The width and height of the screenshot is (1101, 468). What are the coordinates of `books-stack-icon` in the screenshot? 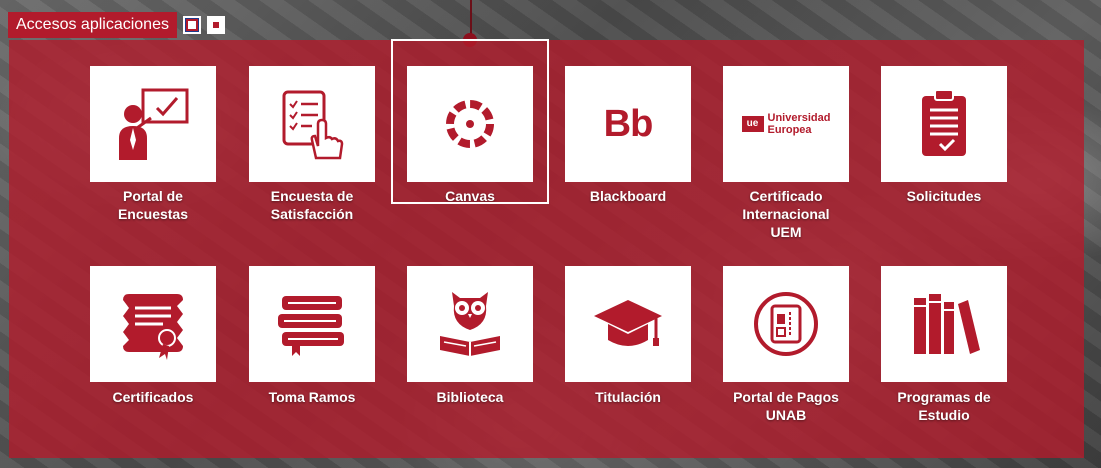 It's located at (311, 326).